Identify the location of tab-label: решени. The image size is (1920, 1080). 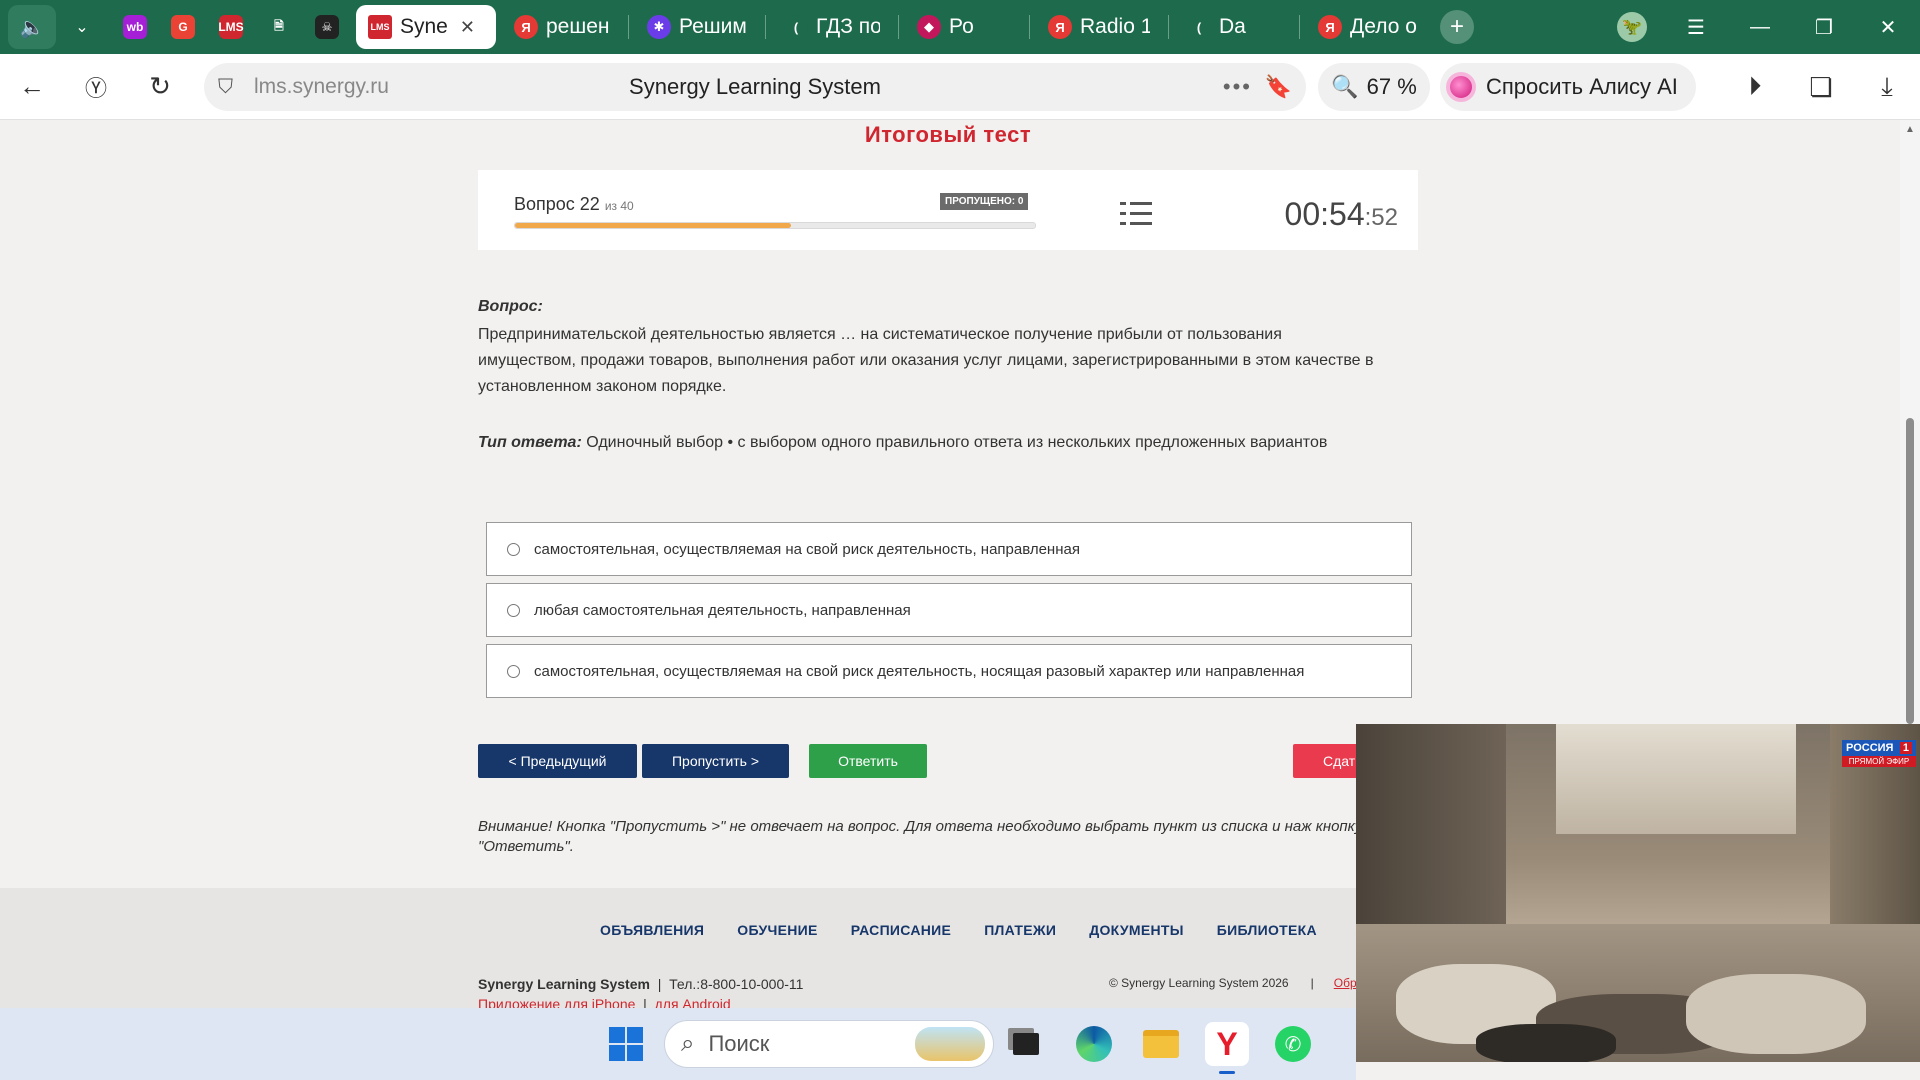
(578, 26).